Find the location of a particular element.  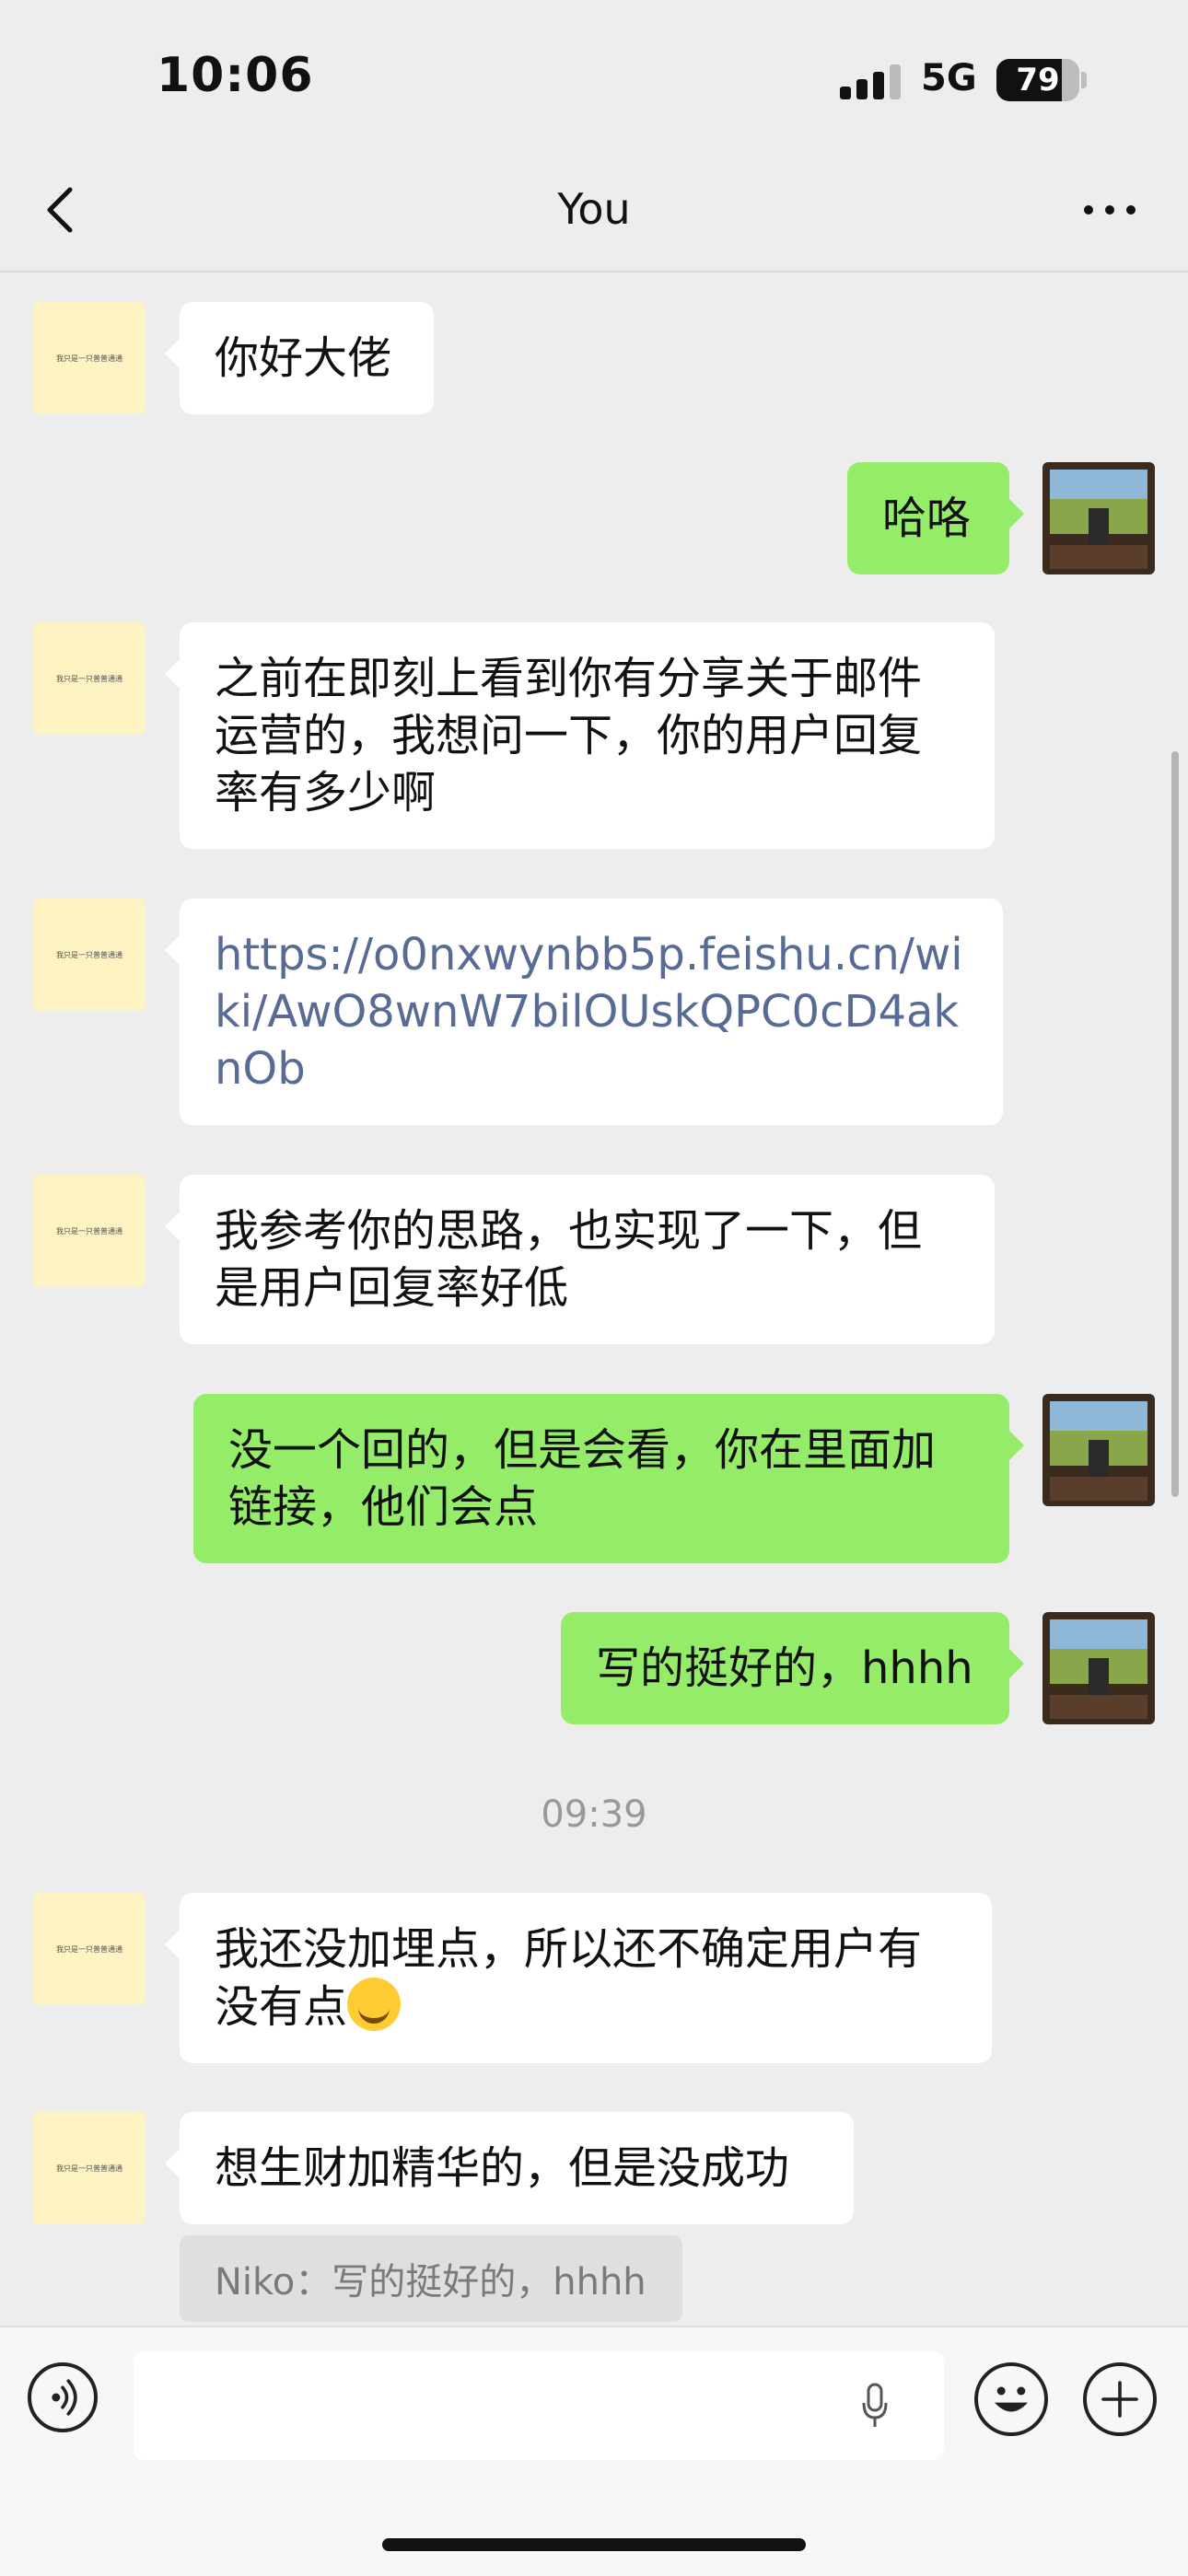

voice-mode-icon is located at coordinates (63, 2397).